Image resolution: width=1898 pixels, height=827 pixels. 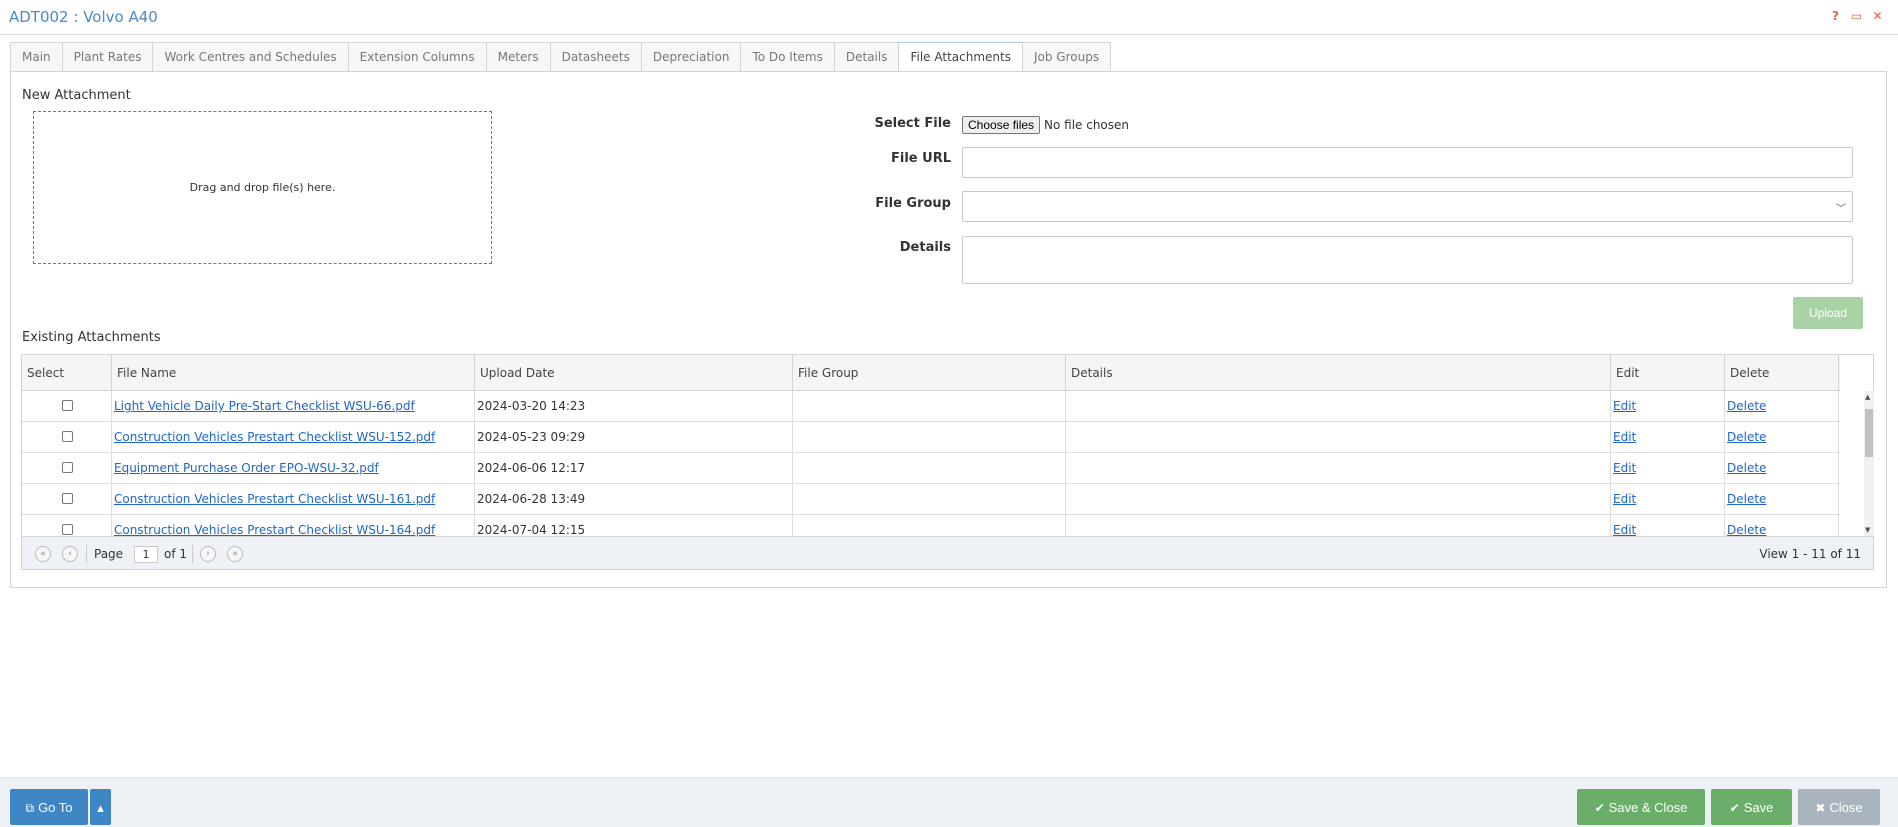 I want to click on window-icon: ▭, so click(x=1856, y=16).